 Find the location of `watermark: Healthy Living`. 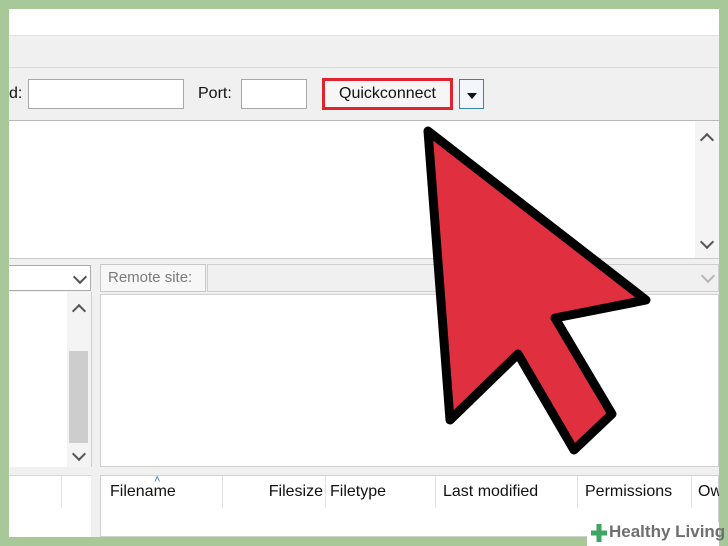

watermark: Healthy Living is located at coordinates (656, 533).